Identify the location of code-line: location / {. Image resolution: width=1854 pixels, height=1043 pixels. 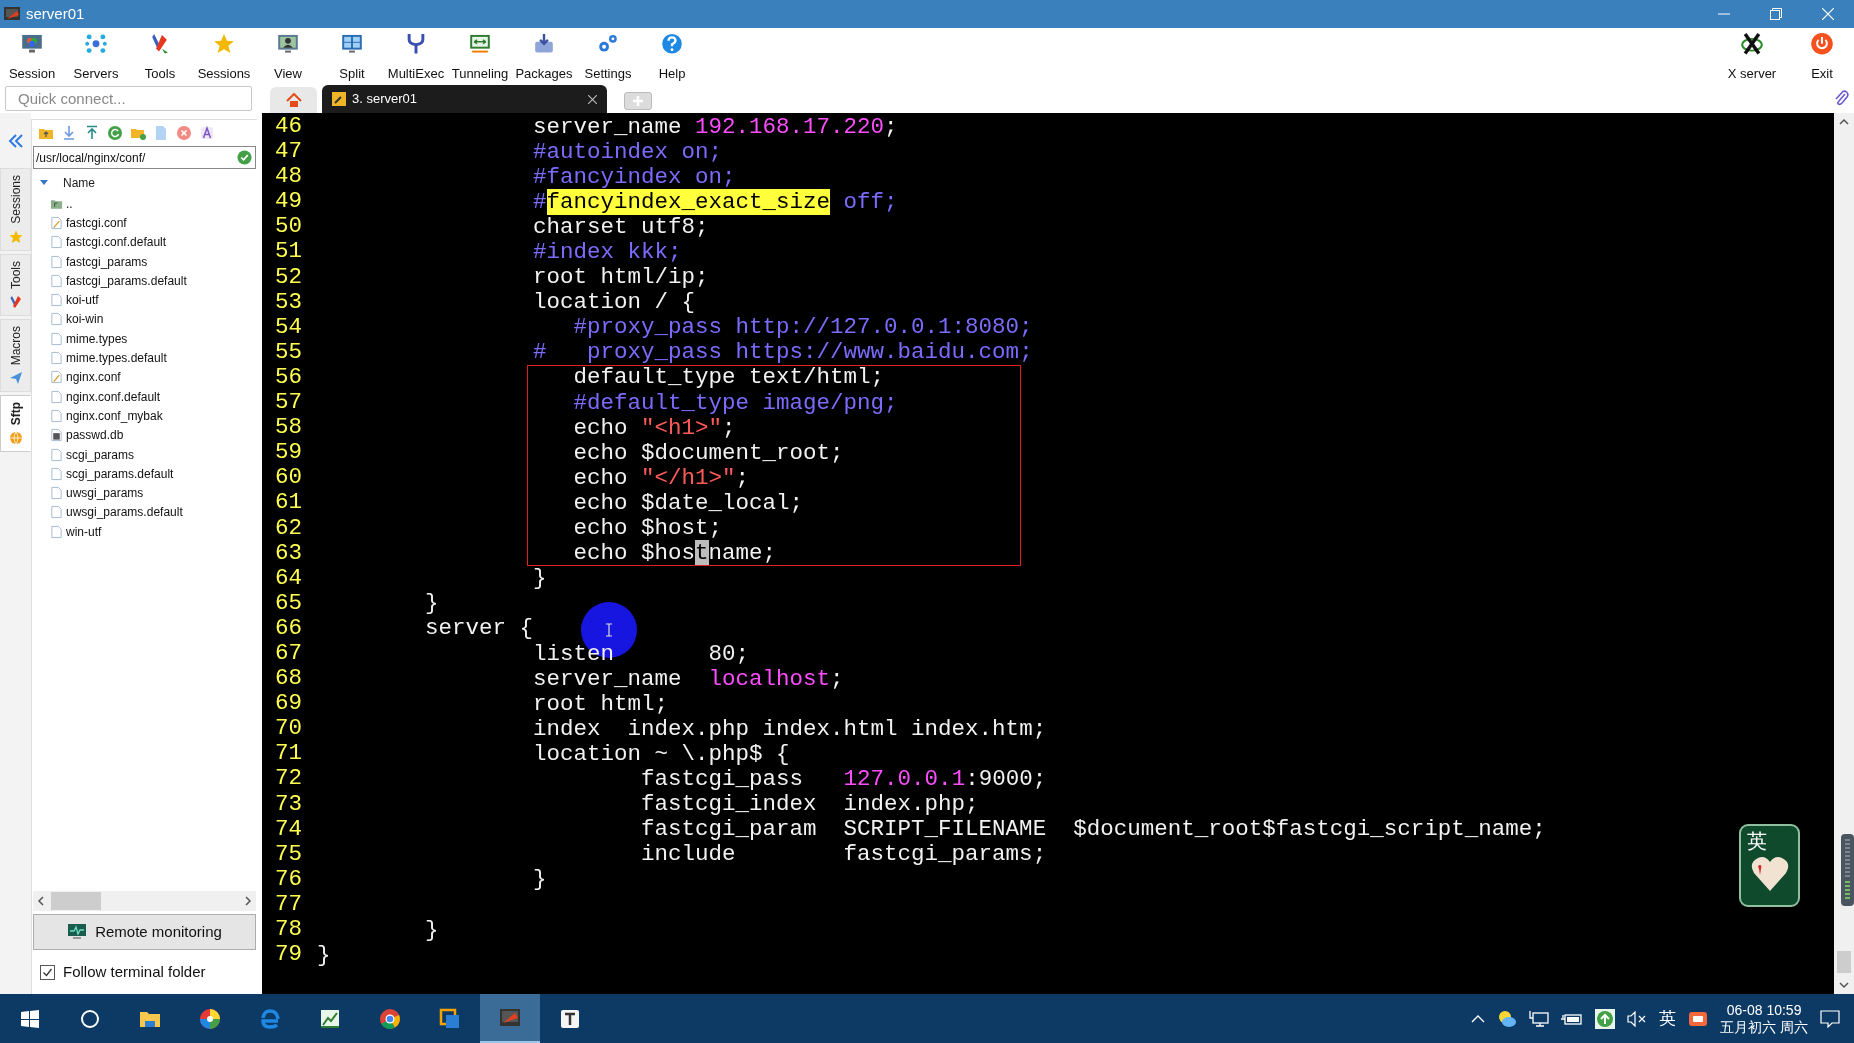
(614, 302).